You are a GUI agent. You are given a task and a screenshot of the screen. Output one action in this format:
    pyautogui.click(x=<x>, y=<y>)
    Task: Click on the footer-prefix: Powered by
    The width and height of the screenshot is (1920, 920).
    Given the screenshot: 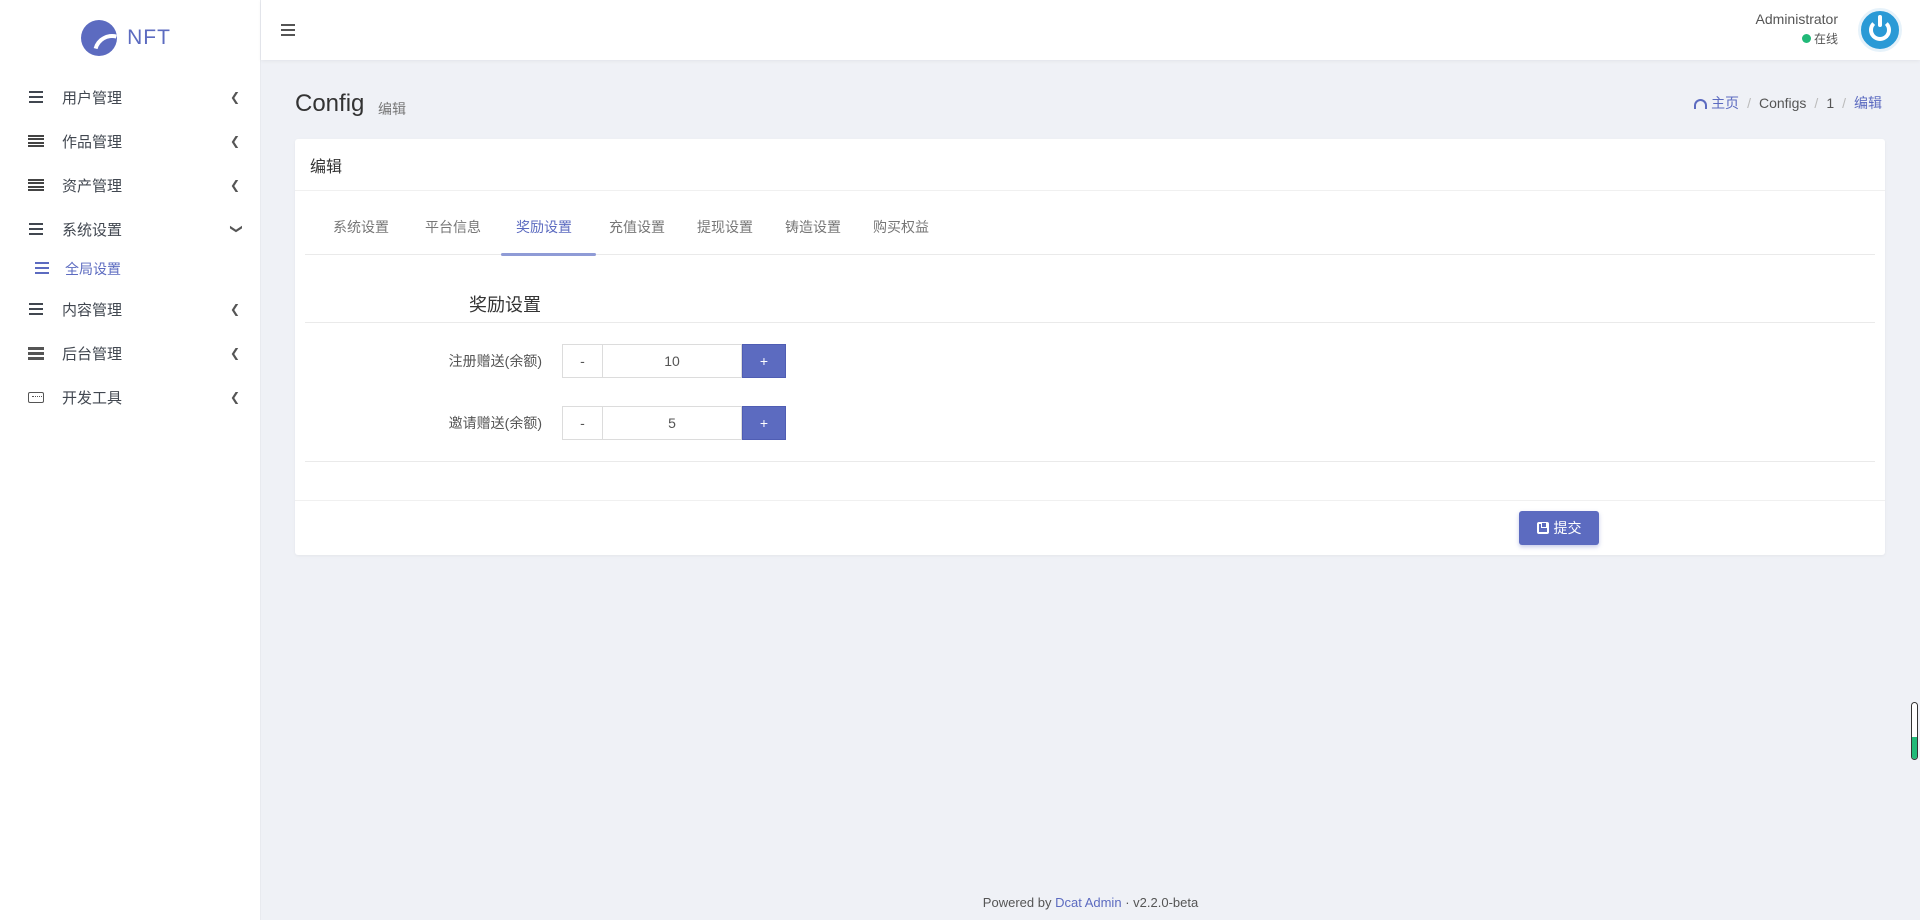 What is the action you would take?
    pyautogui.click(x=1017, y=902)
    